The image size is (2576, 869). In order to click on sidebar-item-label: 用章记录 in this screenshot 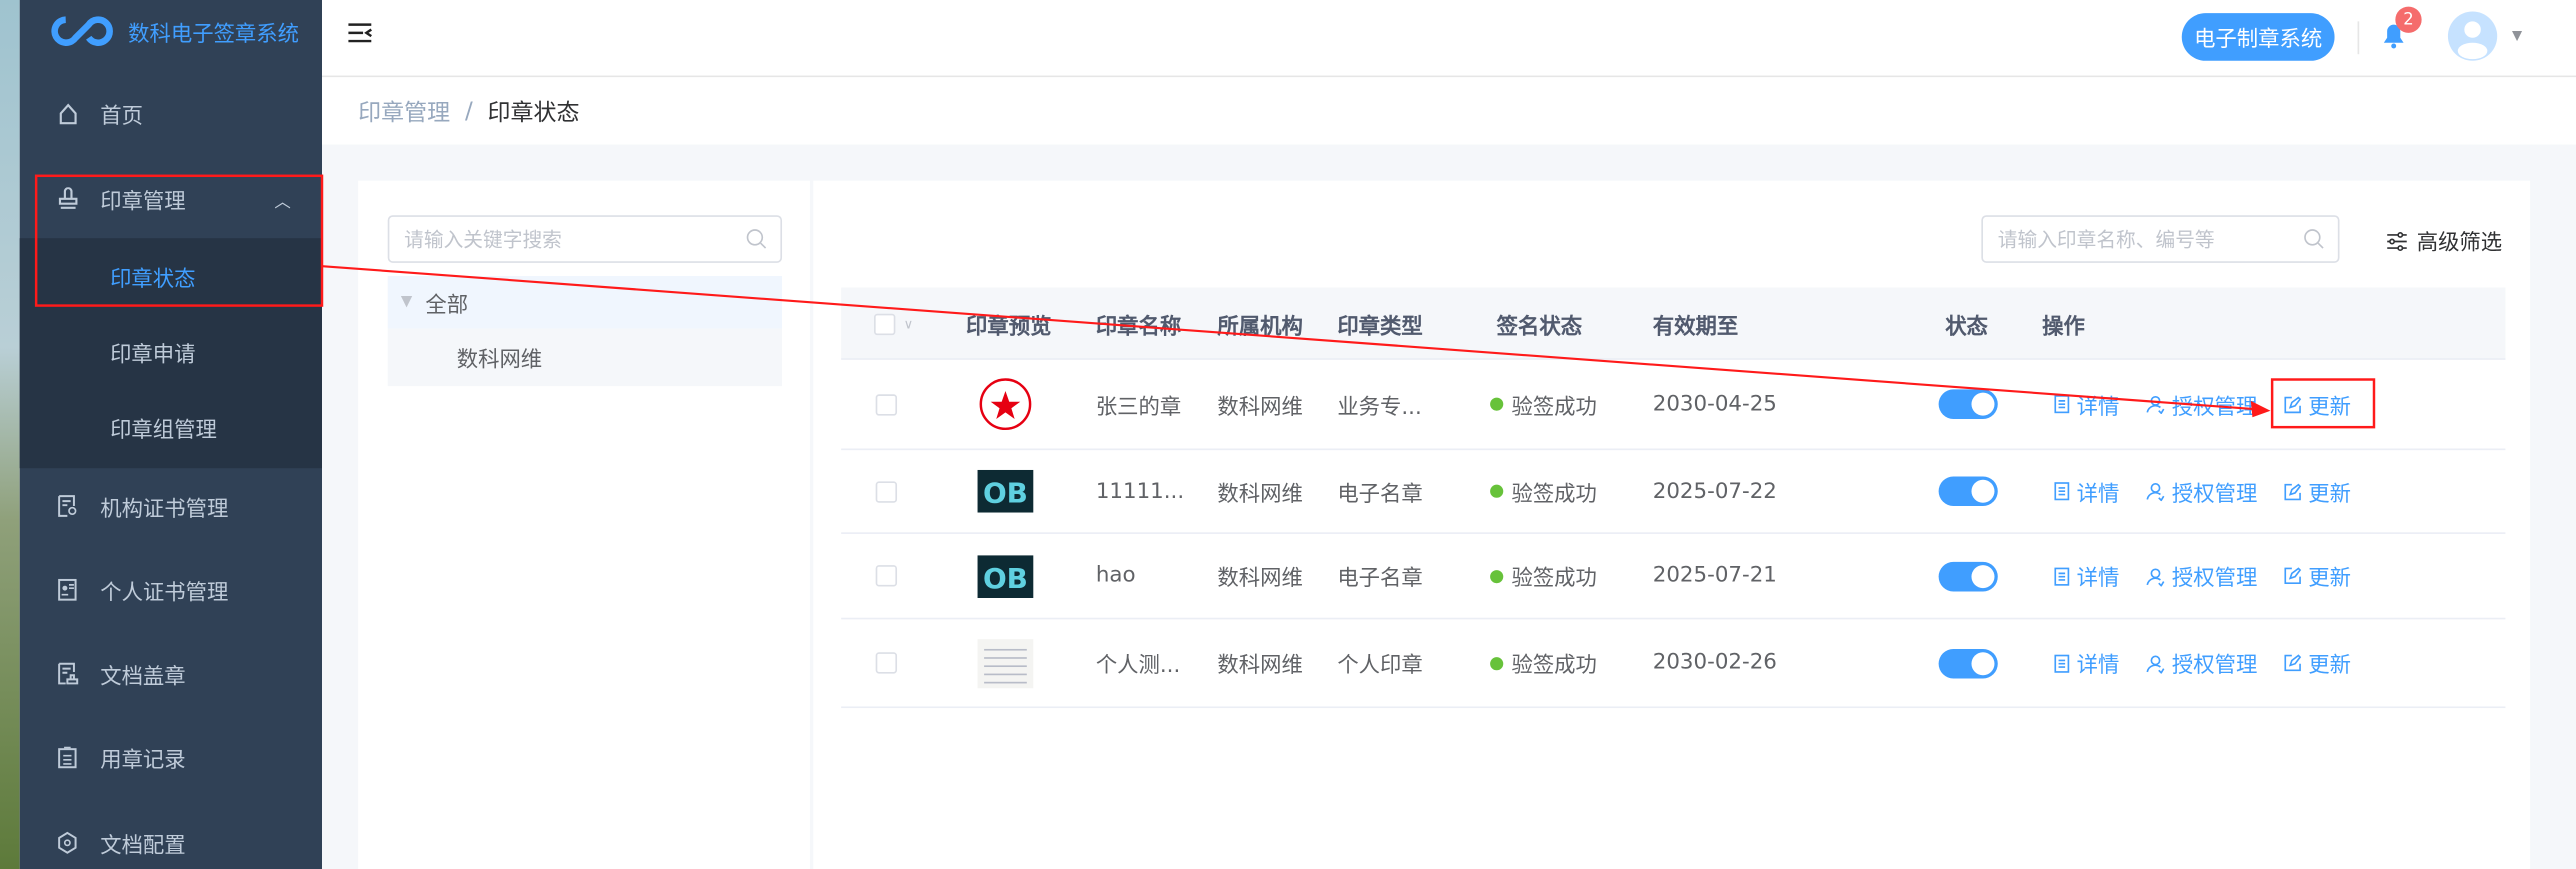, I will do `click(143, 760)`.